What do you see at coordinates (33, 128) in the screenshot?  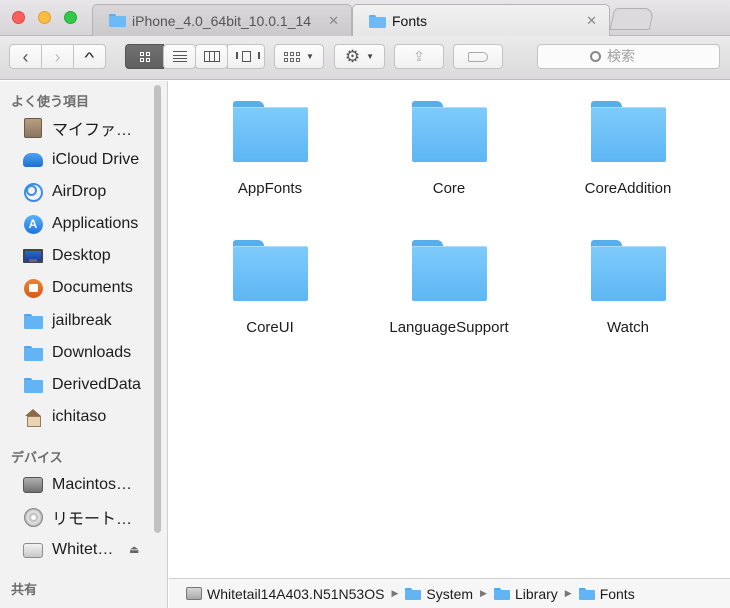 I see `all-my-files-icon` at bounding box center [33, 128].